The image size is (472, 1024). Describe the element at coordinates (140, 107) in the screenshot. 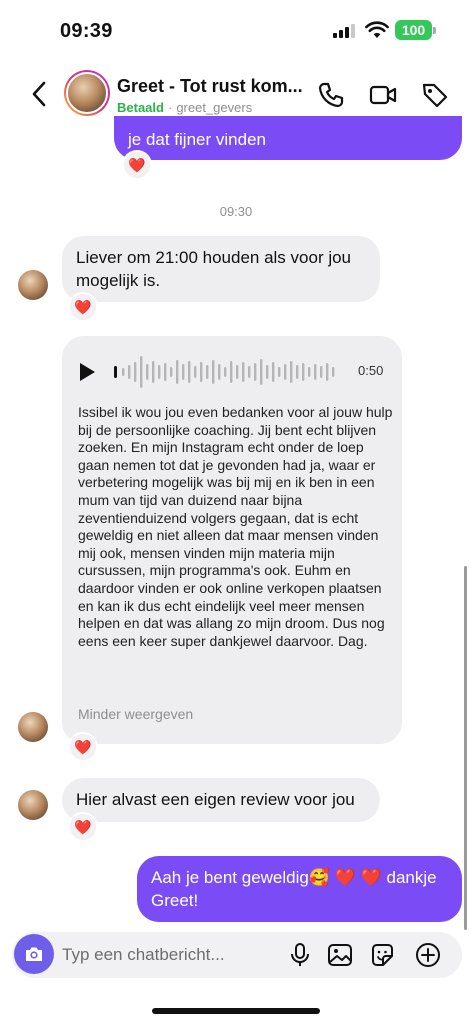

I see `paid-label: Betaald` at that location.